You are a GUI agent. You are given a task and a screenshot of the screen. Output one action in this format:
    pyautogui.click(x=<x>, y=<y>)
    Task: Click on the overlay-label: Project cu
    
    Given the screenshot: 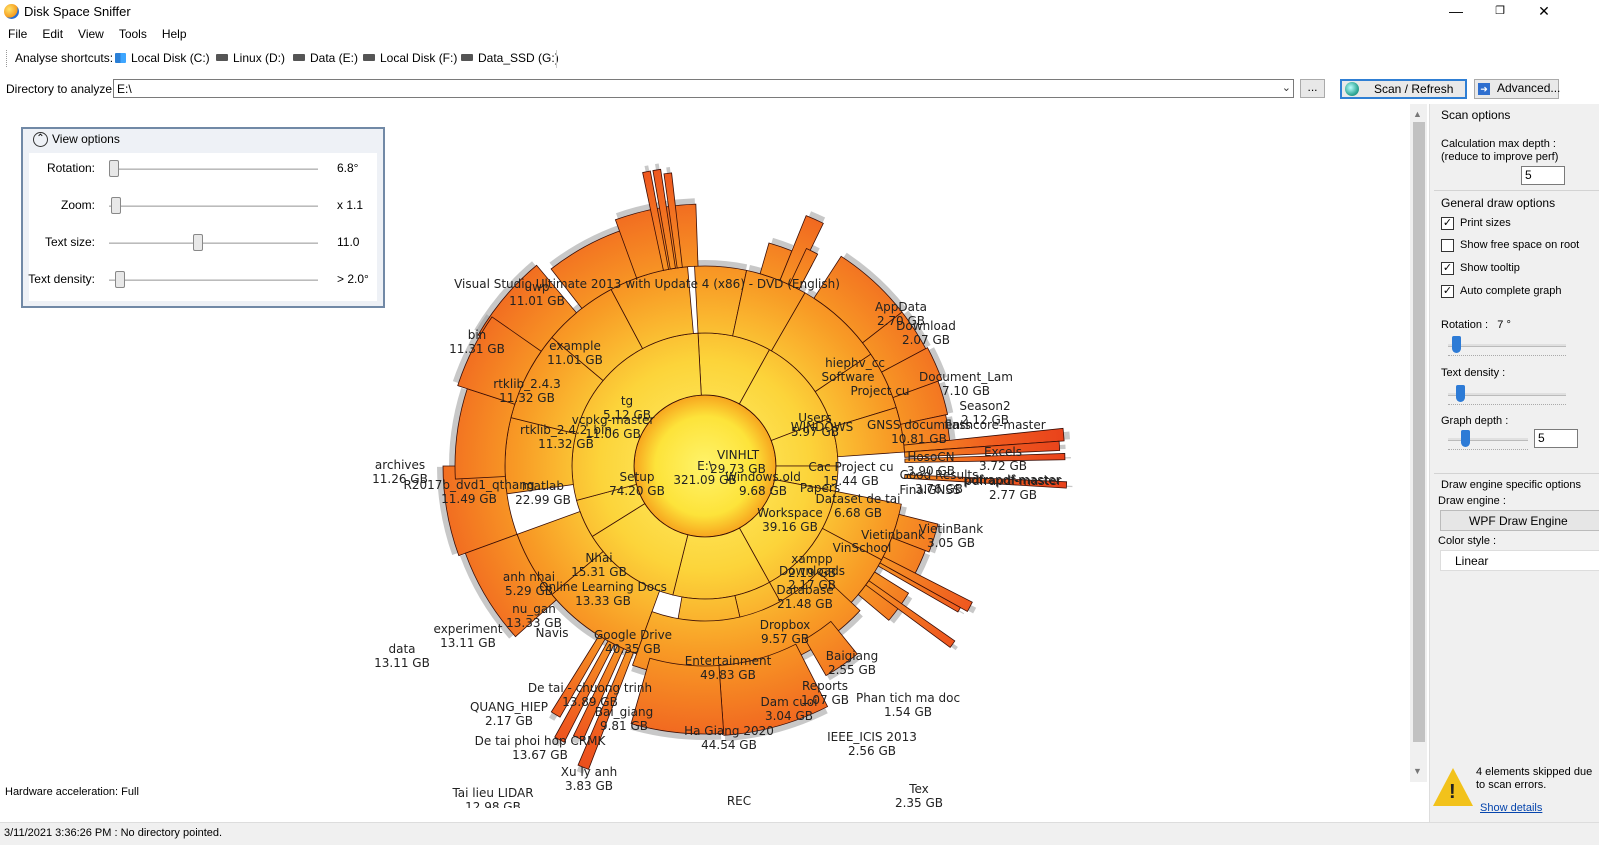 What is the action you would take?
    pyautogui.click(x=879, y=391)
    